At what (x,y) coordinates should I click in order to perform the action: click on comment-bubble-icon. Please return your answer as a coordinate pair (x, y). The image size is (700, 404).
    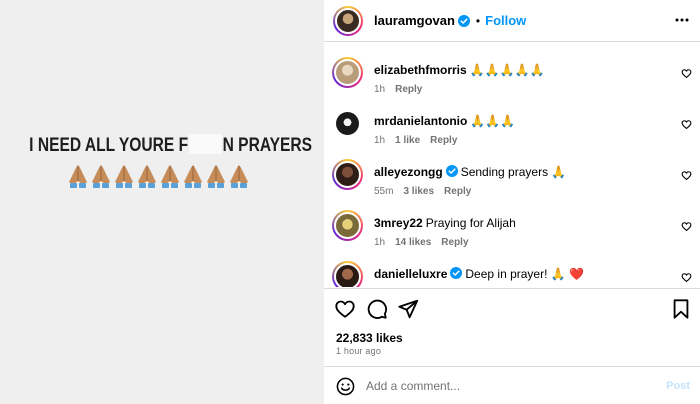
    Looking at the image, I should click on (377, 309).